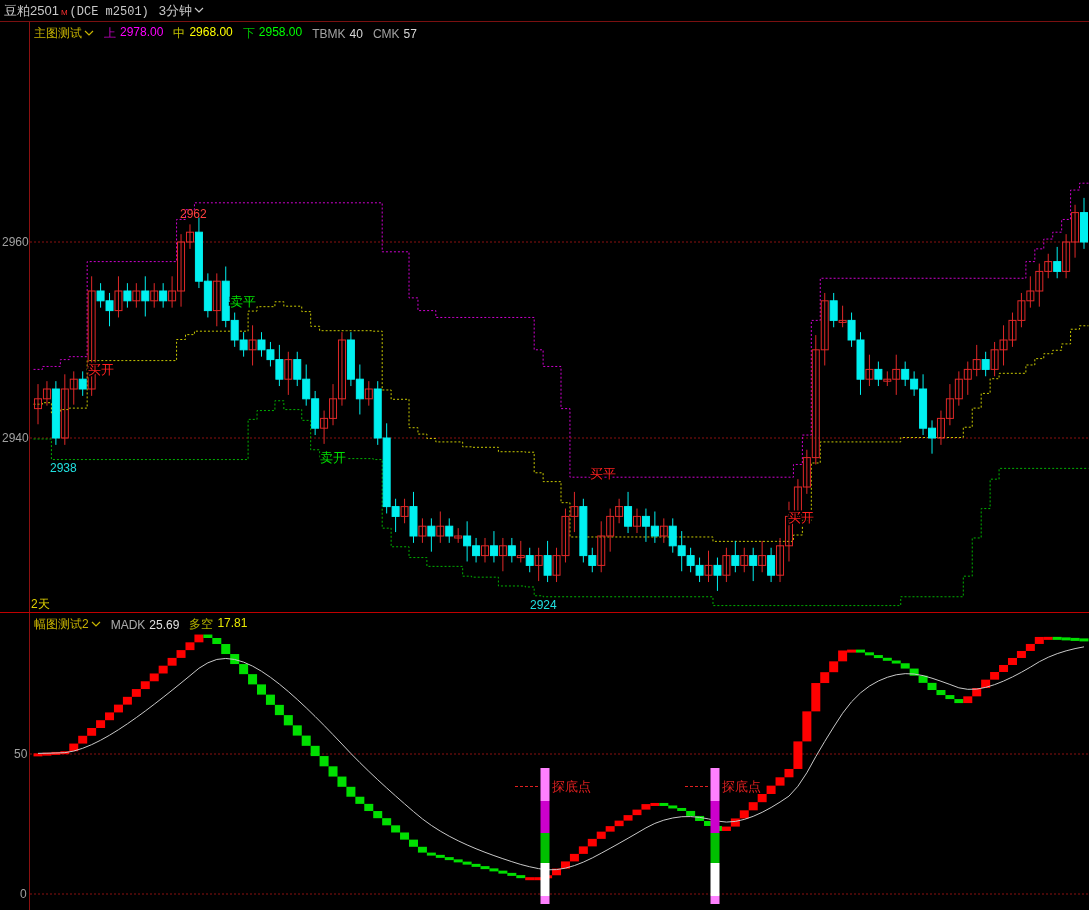  What do you see at coordinates (109, 11) in the screenshot?
I see `exchange-code: (DCE m2501)` at bounding box center [109, 11].